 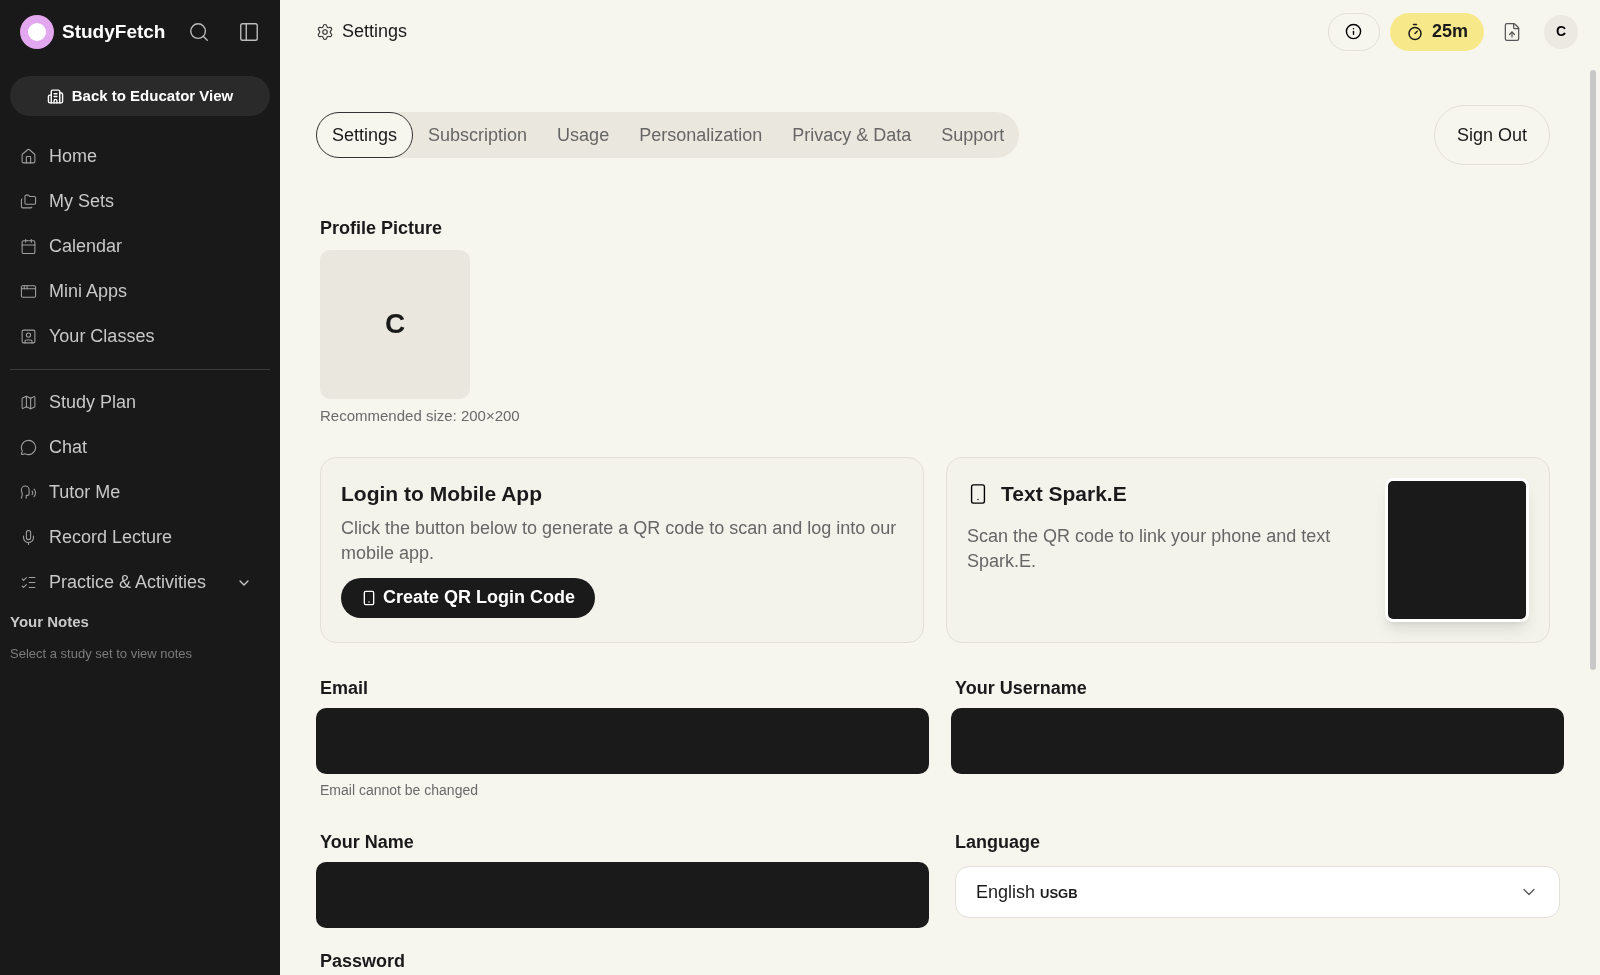 I want to click on size-hint: Recommended size: 200×200, so click(x=420, y=415).